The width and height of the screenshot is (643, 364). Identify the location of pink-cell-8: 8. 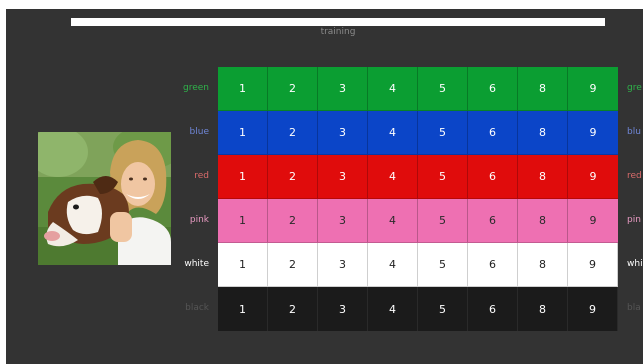
(543, 221).